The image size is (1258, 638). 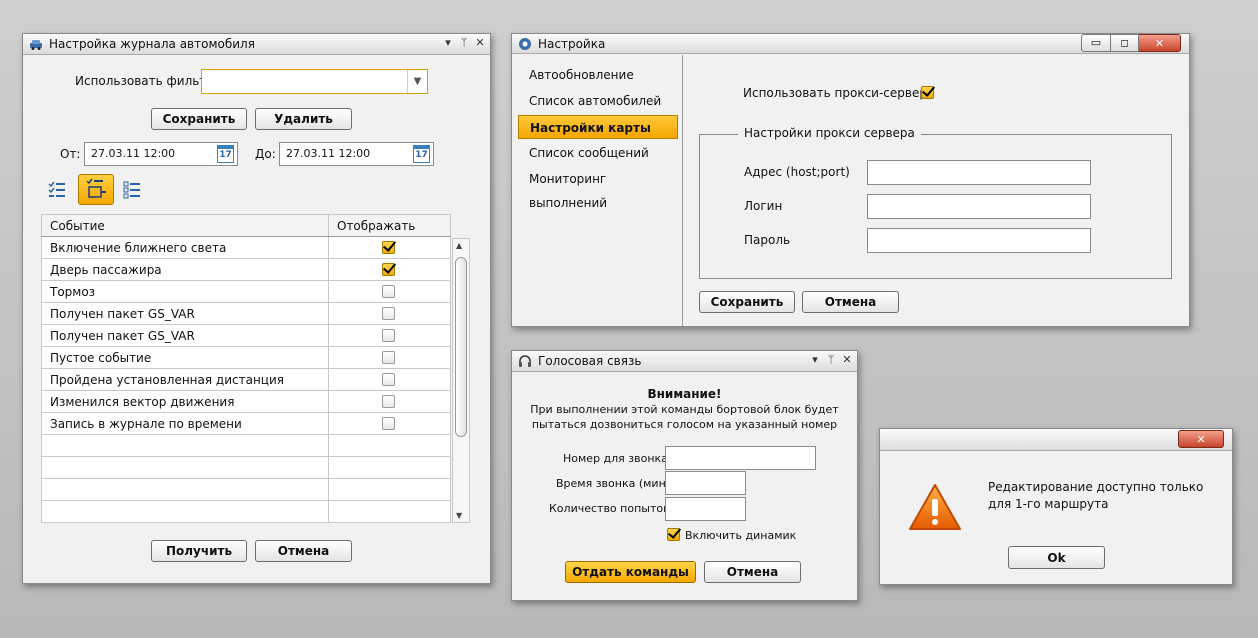 What do you see at coordinates (835, 93) in the screenshot?
I see `use-proxy-label: Использовать прокси-сервер` at bounding box center [835, 93].